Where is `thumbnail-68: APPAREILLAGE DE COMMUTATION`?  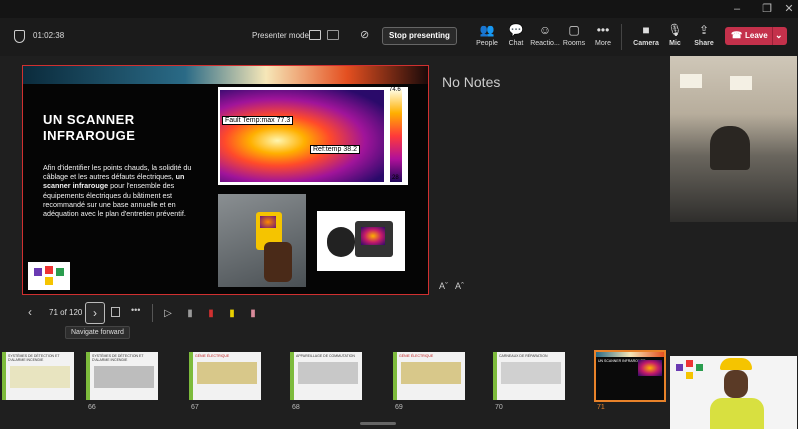
thumbnail-68: APPAREILLAGE DE COMMUTATION is located at coordinates (326, 376).